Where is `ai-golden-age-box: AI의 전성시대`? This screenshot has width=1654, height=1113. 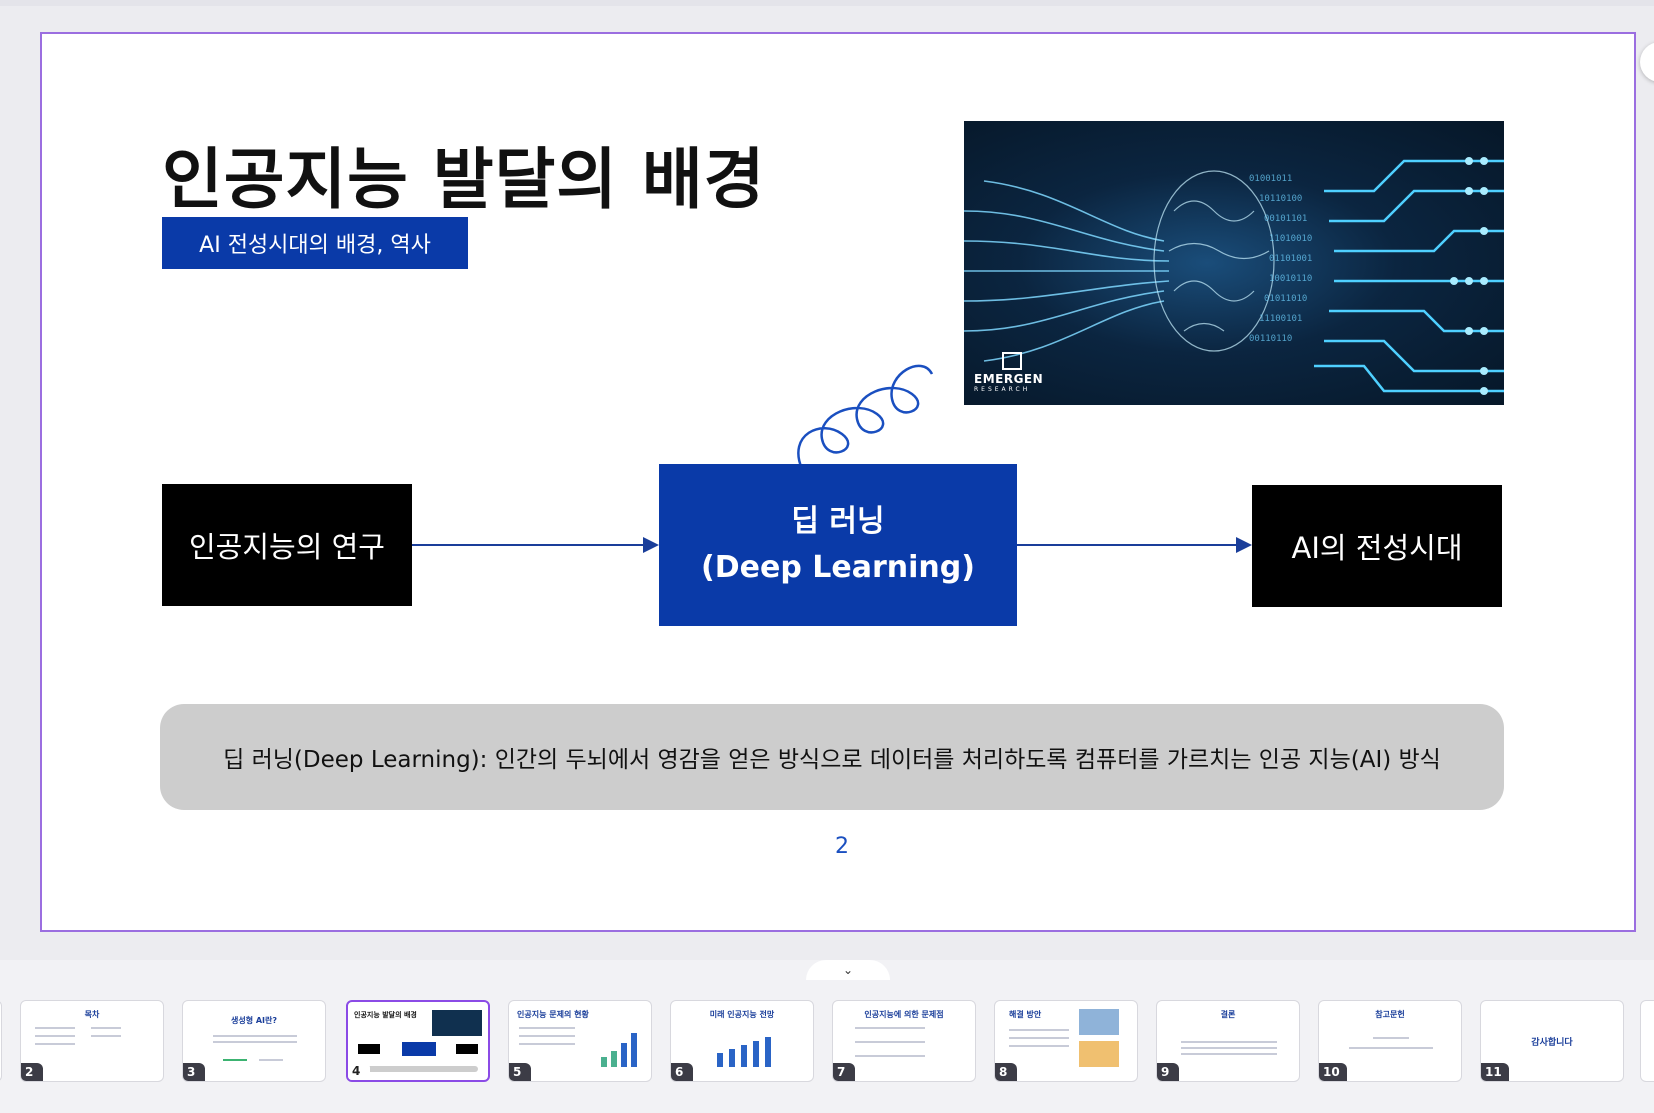
ai-golden-age-box: AI의 전성시대 is located at coordinates (1377, 546).